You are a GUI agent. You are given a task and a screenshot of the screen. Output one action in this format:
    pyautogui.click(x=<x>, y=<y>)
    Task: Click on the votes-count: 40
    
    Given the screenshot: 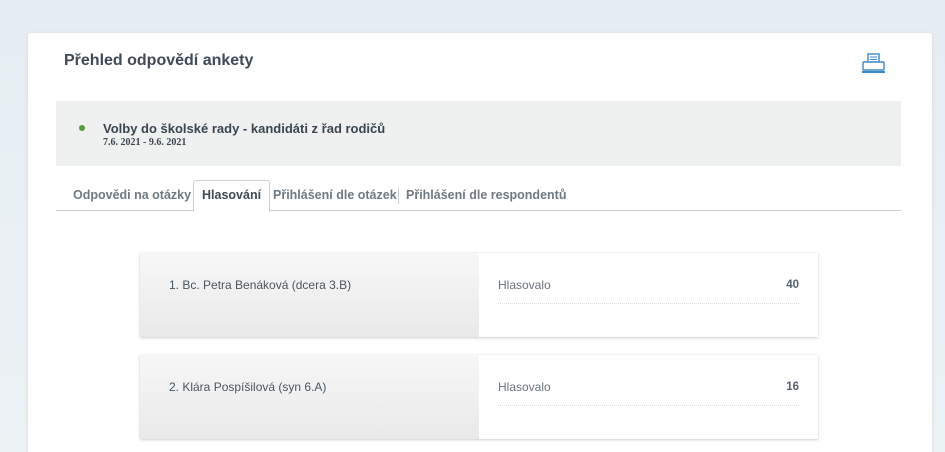 What is the action you would take?
    pyautogui.click(x=792, y=285)
    